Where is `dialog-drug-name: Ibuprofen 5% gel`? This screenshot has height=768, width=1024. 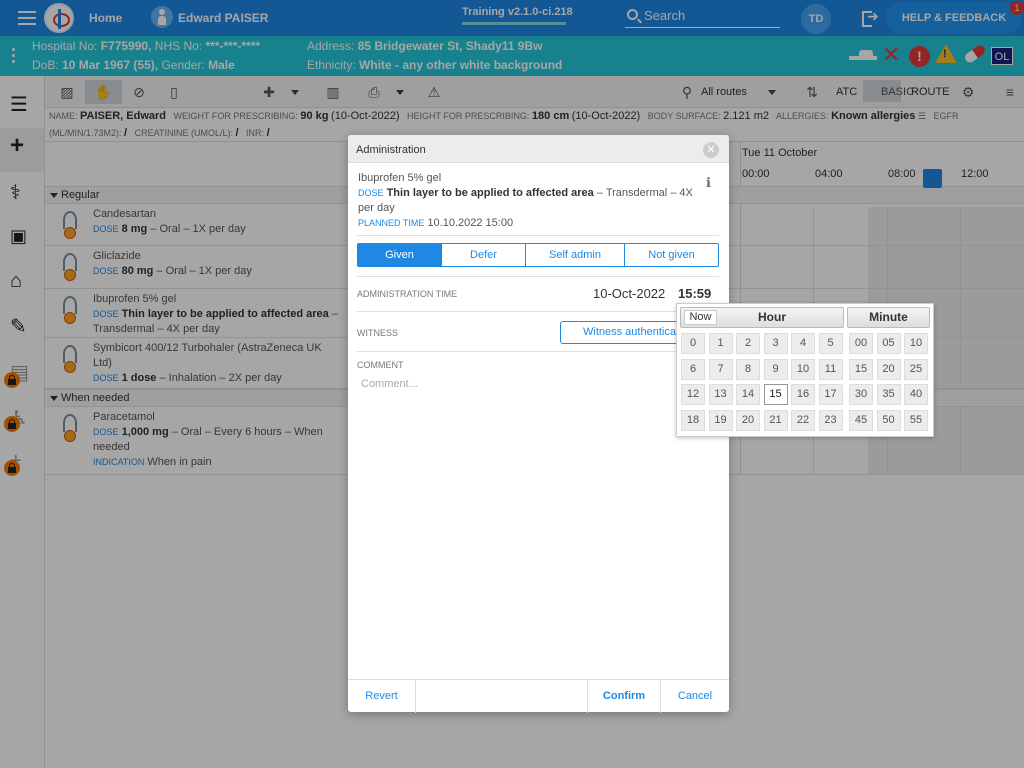
dialog-drug-name: Ibuprofen 5% gel is located at coordinates (400, 178).